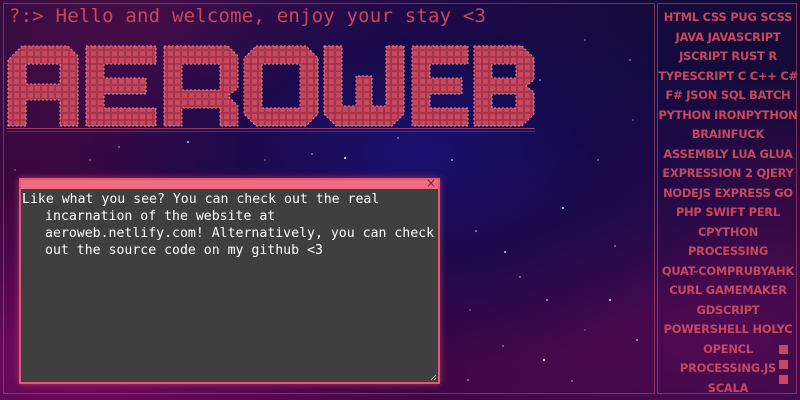  I want to click on resize-grip-icon, so click(433, 377).